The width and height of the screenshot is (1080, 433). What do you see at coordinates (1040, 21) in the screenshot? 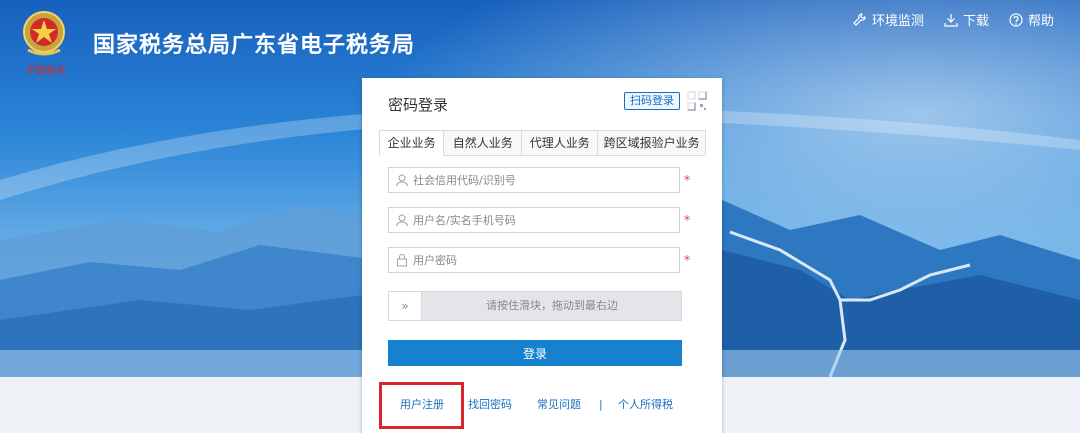
I see `nav-help-label: 帮助` at bounding box center [1040, 21].